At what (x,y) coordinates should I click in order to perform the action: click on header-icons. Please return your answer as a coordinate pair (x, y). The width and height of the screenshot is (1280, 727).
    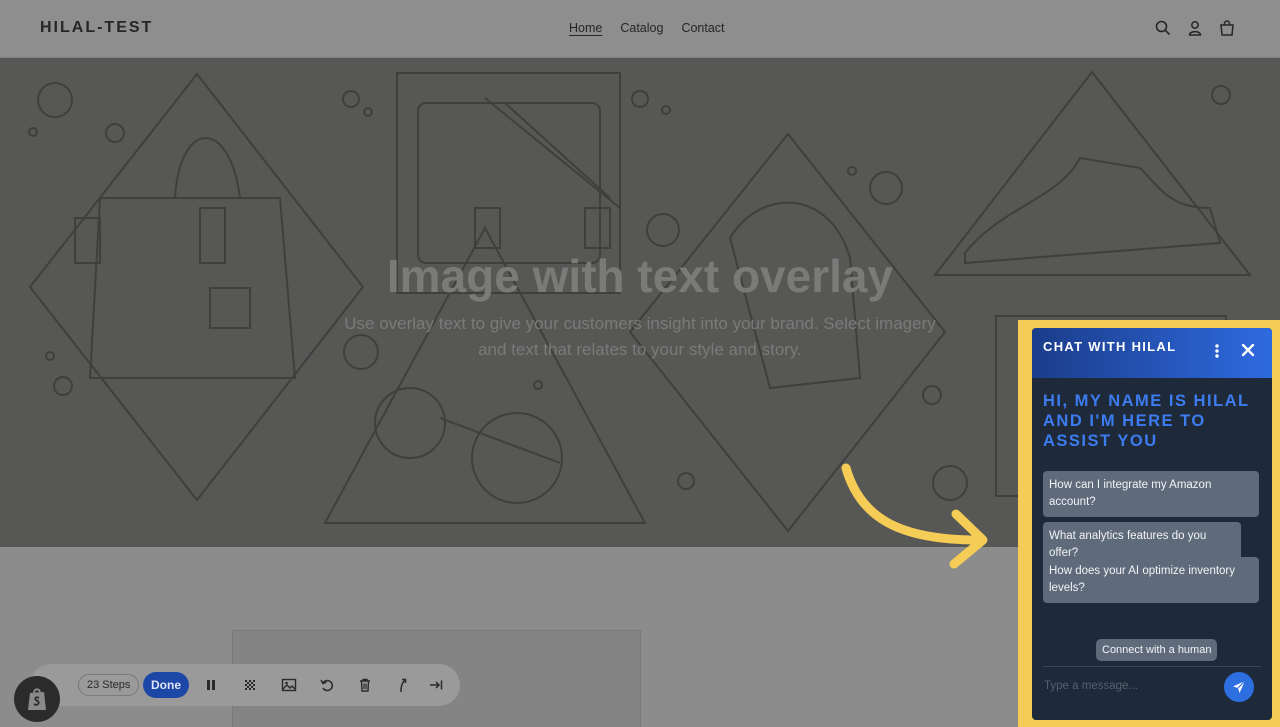
    Looking at the image, I should click on (1195, 28).